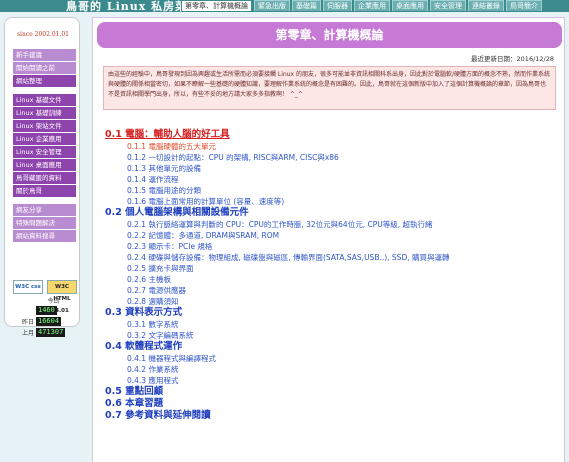  What do you see at coordinates (44, 68) in the screenshot?
I see `sidebar-item: 開始閱讀之前` at bounding box center [44, 68].